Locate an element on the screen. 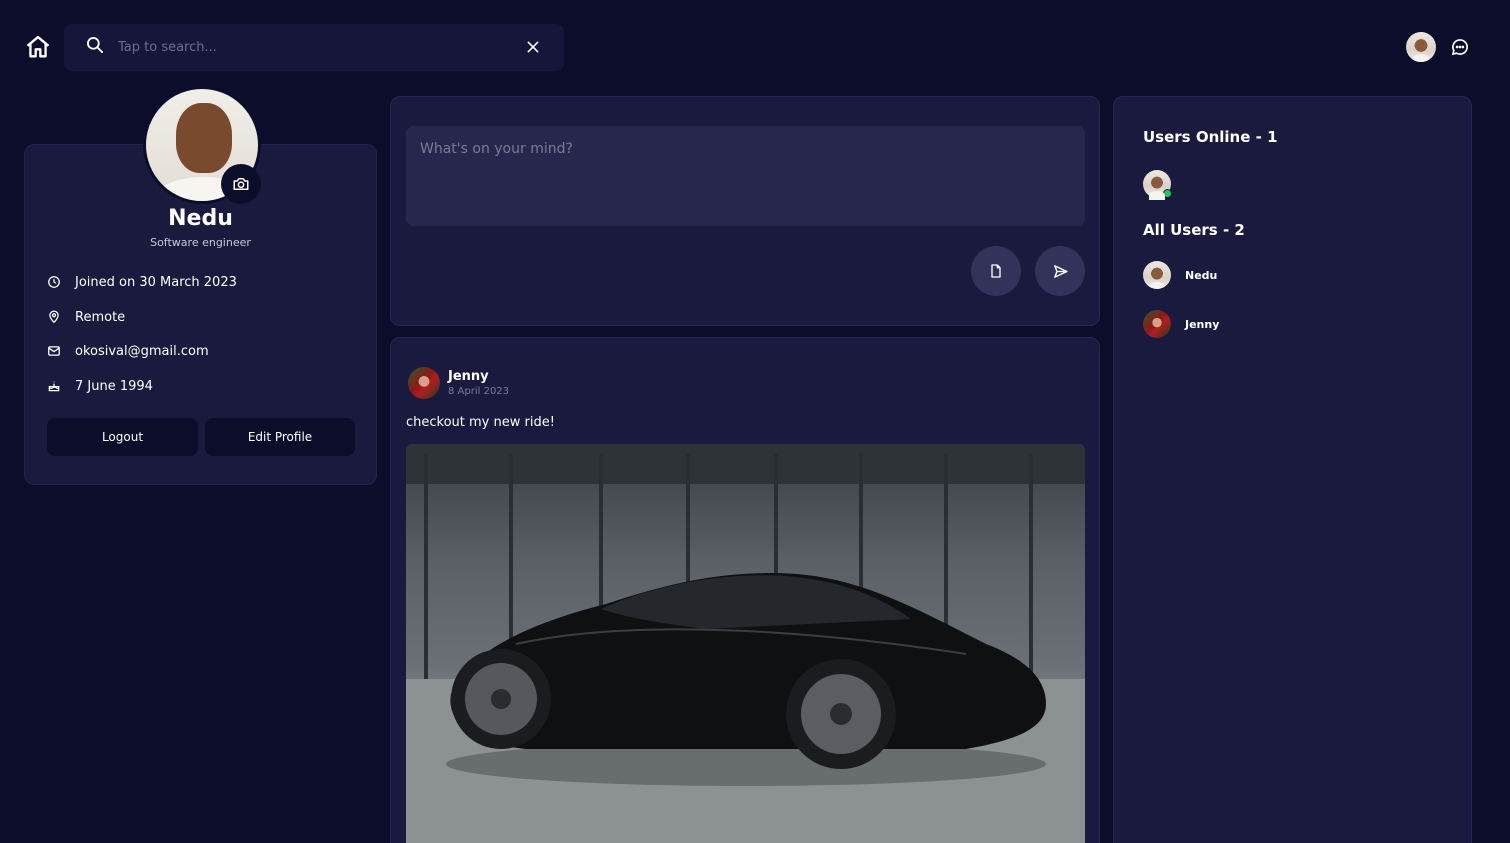 This screenshot has width=1510, height=843. birthday-text: 7 June 1994 is located at coordinates (114, 386).